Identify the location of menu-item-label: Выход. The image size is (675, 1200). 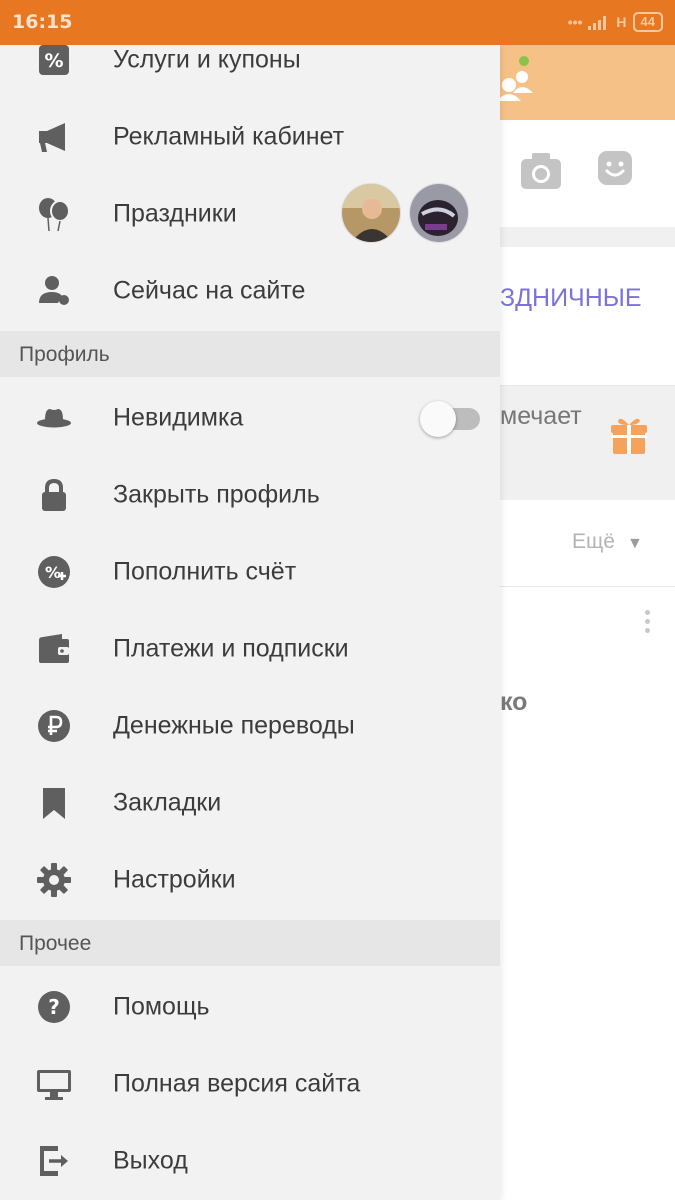
(150, 1160).